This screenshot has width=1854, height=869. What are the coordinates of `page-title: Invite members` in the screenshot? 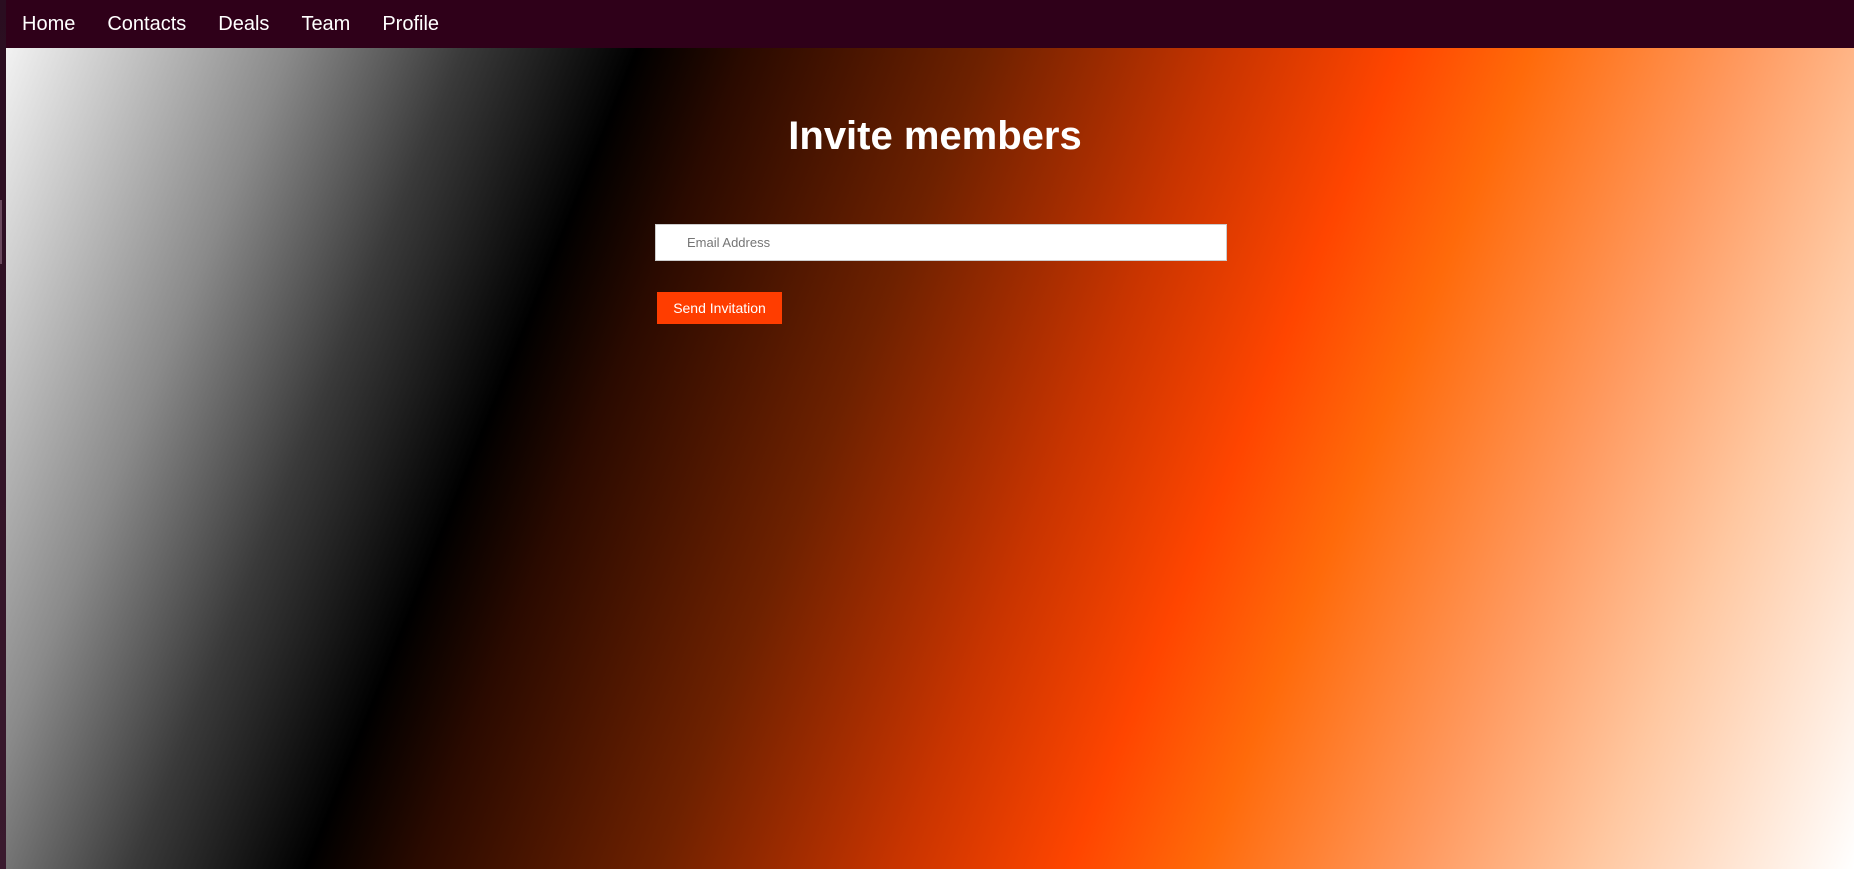 It's located at (935, 136).